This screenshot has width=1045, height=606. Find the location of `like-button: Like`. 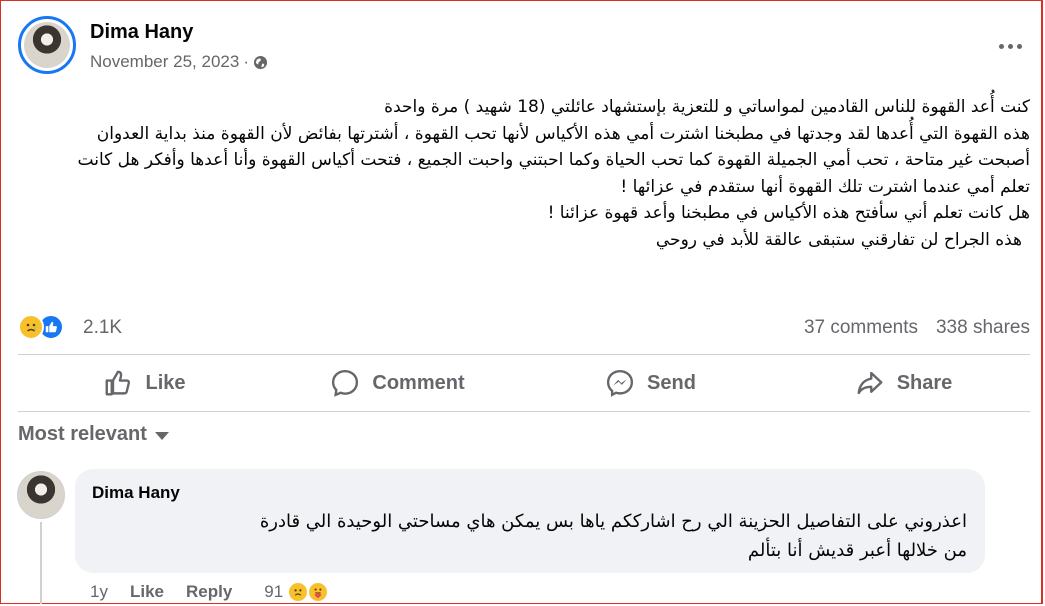

like-button: Like is located at coordinates (144, 383).